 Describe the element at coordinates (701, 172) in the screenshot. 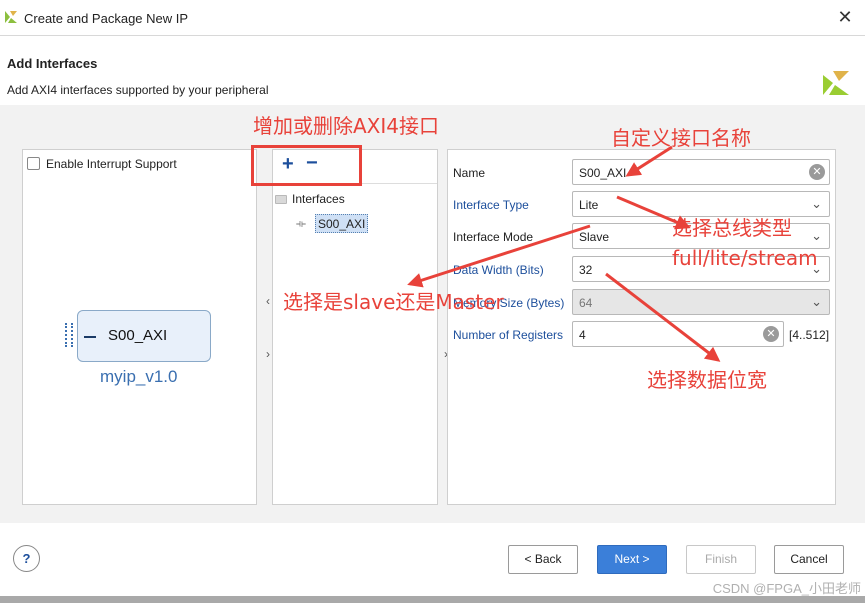

I see `name-field: S00_AXI ✕` at that location.